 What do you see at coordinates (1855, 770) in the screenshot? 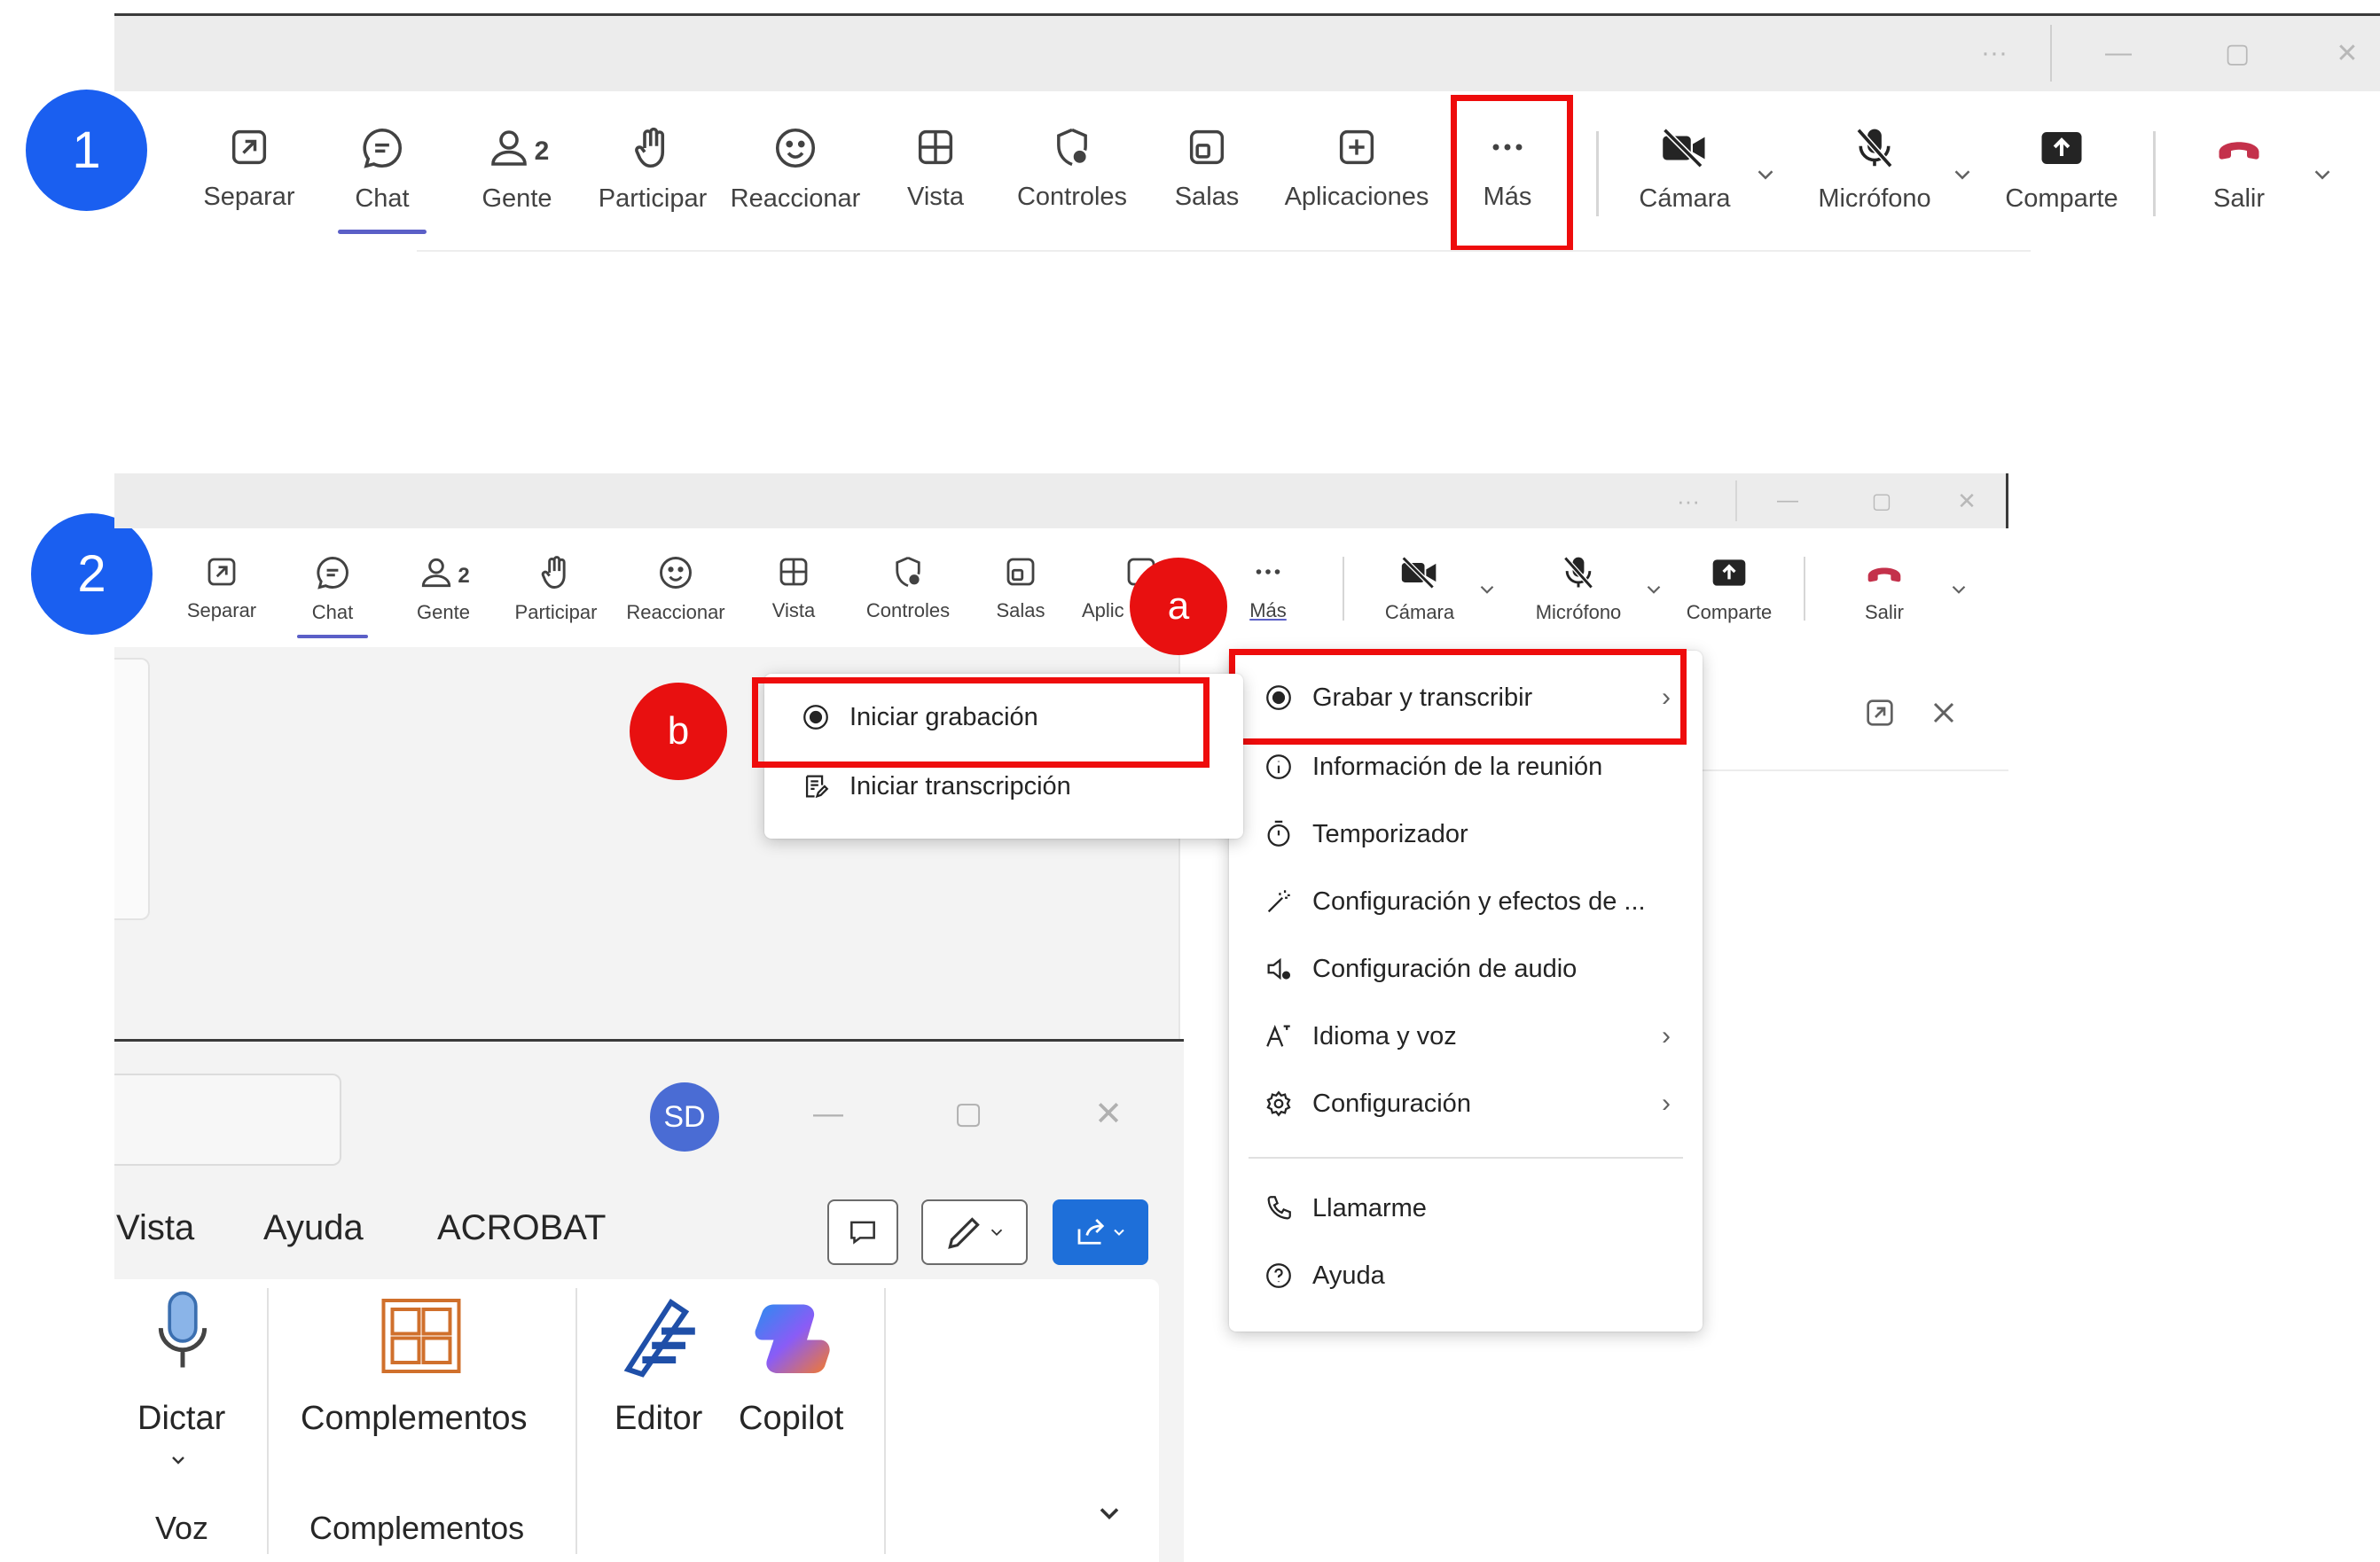
I see `side-panel-header-line` at bounding box center [1855, 770].